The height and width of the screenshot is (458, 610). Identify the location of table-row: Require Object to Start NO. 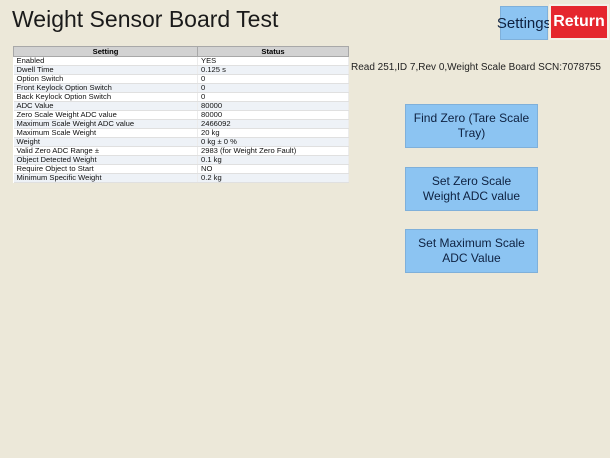
(181, 169).